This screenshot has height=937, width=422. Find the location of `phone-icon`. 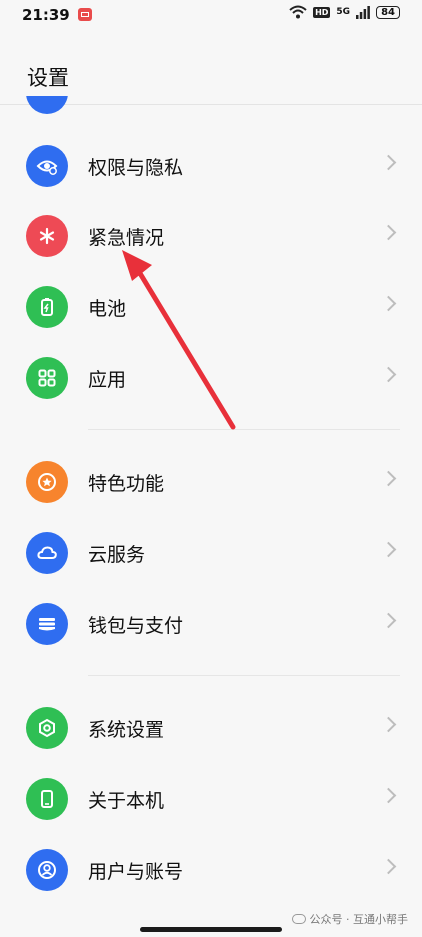

phone-icon is located at coordinates (47, 799).